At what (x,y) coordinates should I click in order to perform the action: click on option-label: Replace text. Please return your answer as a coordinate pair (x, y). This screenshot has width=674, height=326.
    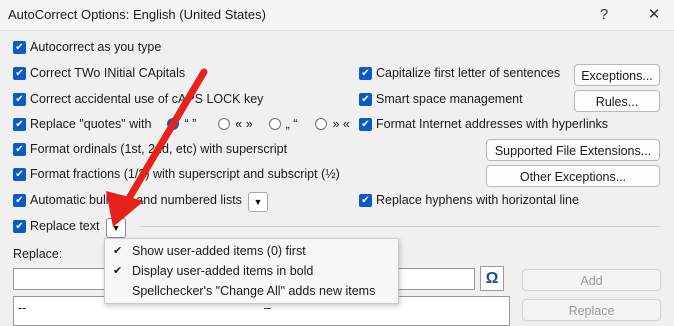
    Looking at the image, I should click on (65, 226).